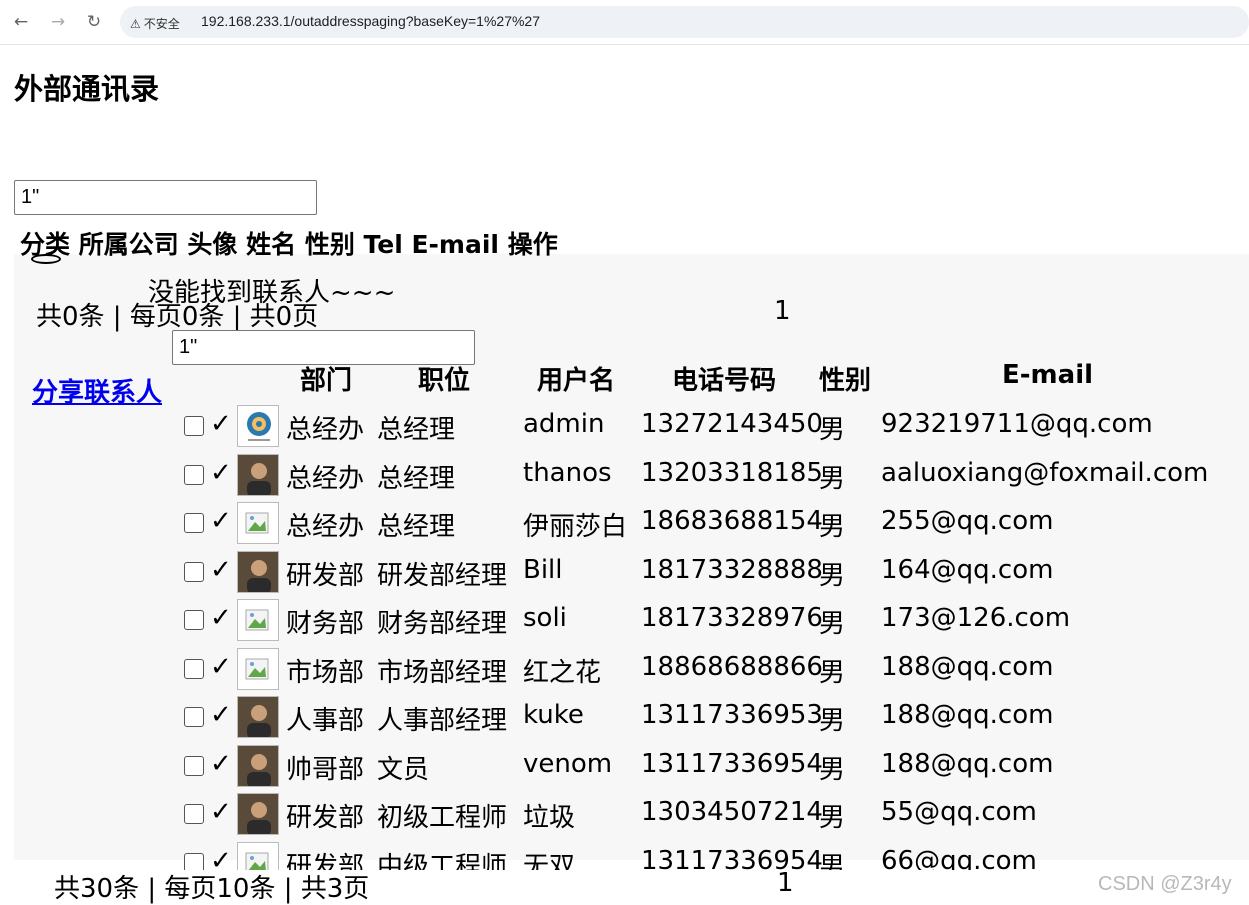 The height and width of the screenshot is (905, 1249). Describe the element at coordinates (549, 818) in the screenshot. I see `cell-username: 垃圾` at that location.